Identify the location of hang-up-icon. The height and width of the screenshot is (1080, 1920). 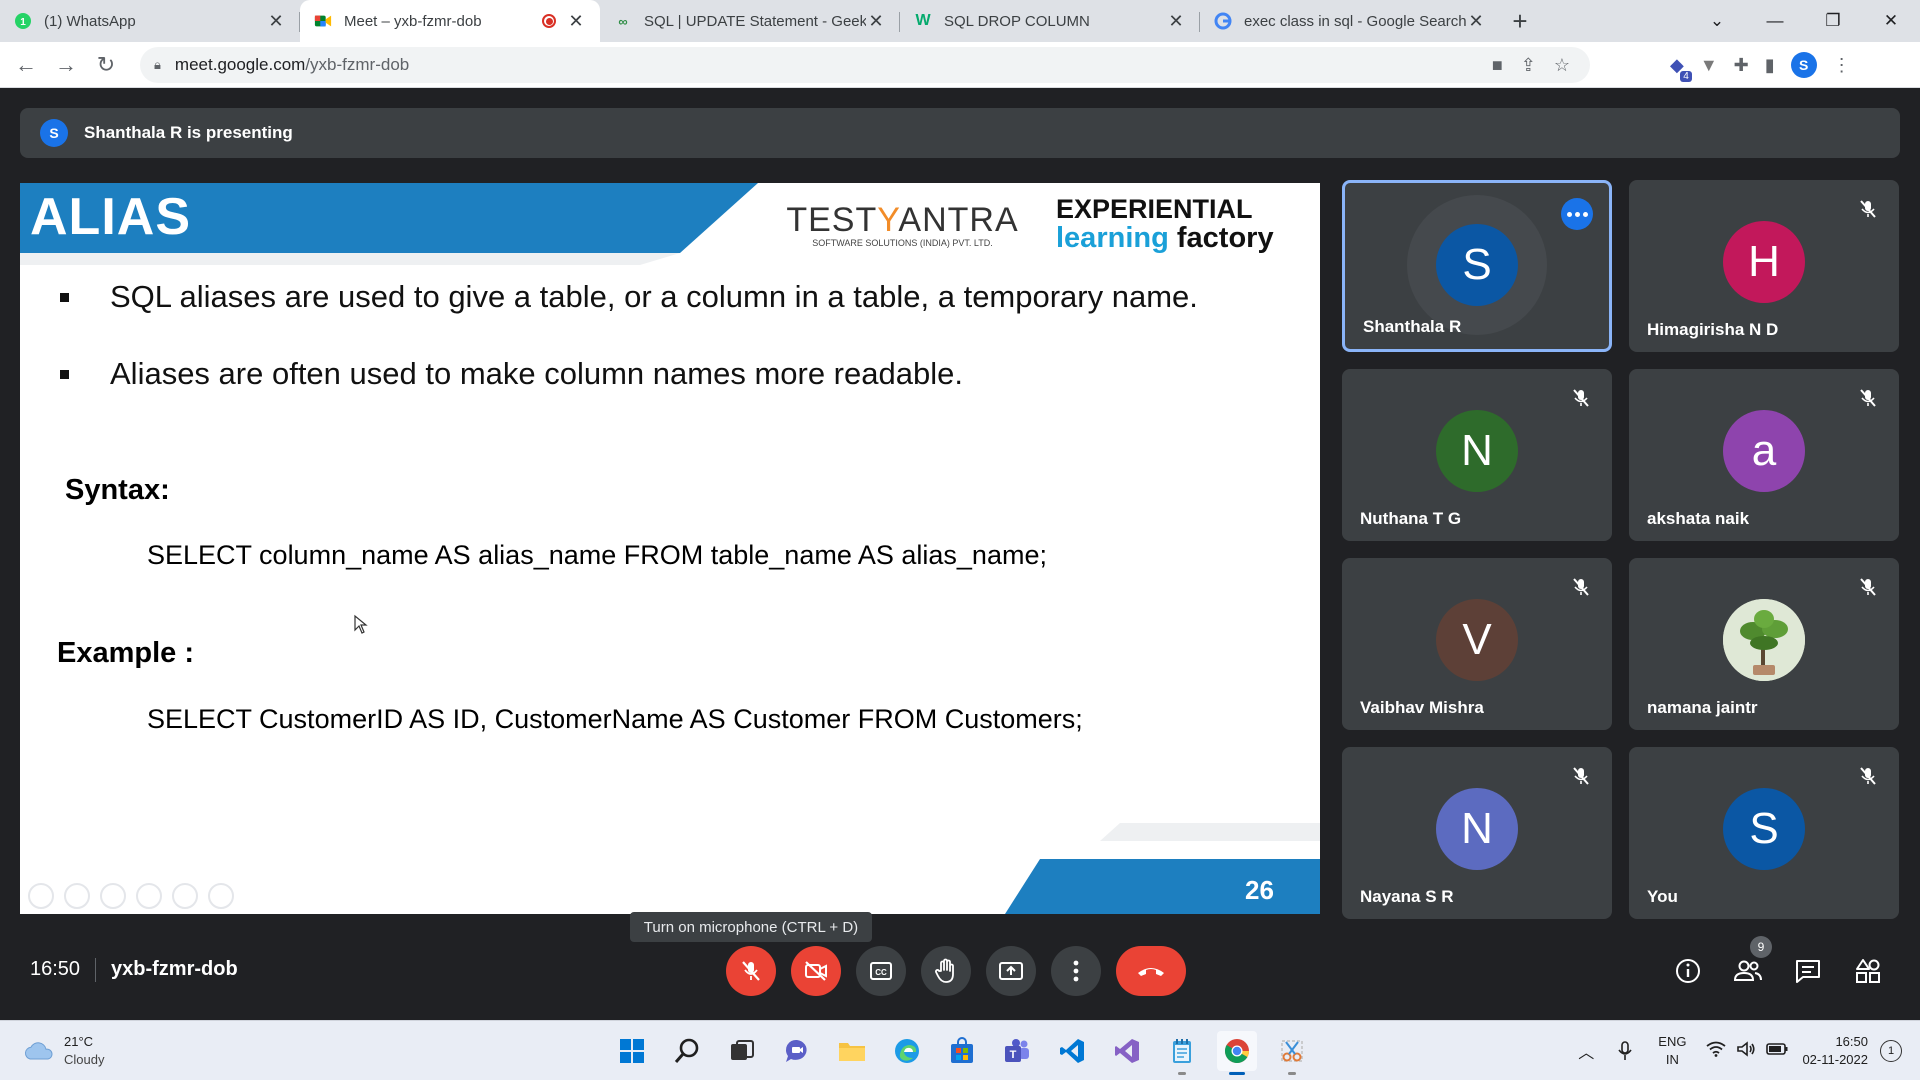
(1151, 972).